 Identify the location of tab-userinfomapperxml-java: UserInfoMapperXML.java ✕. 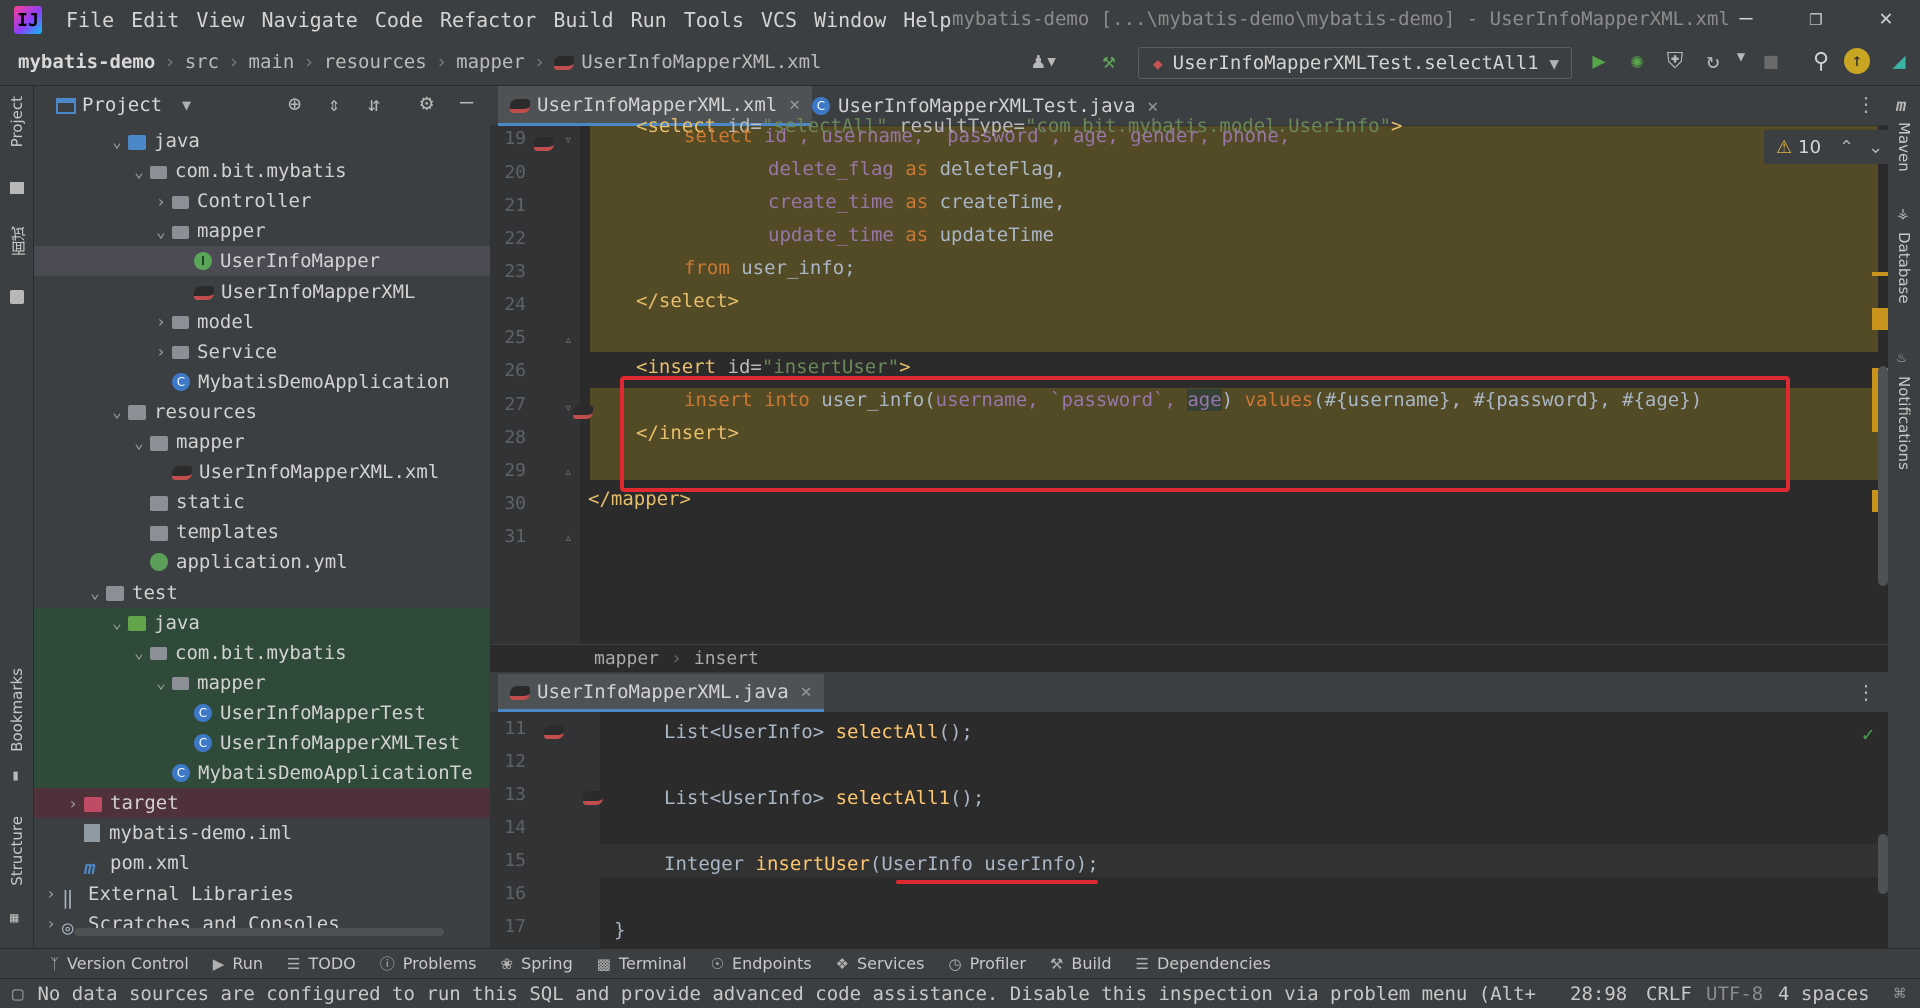
(661, 693).